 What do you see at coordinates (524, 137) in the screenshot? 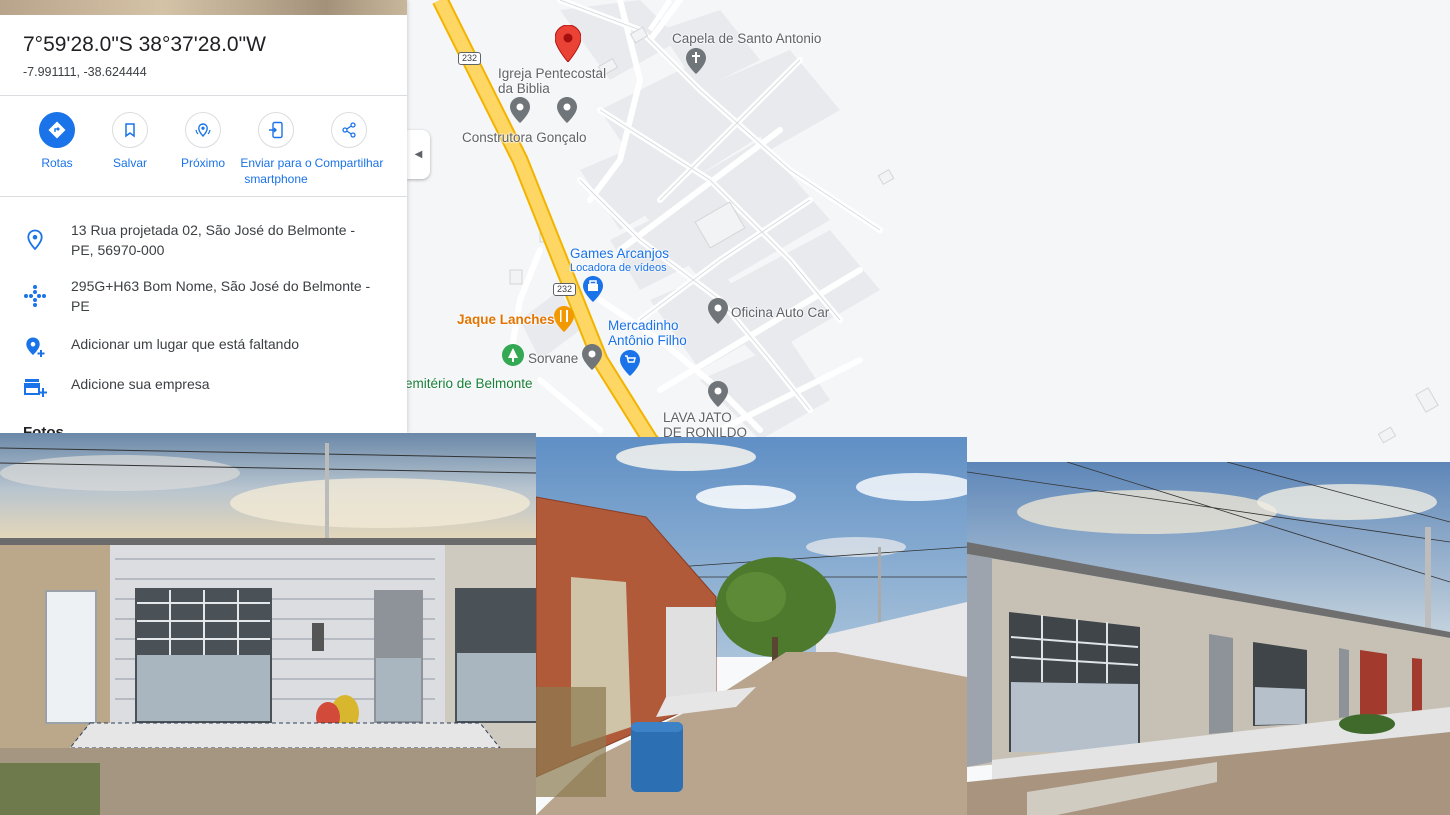
I see `label-construtora: Construtora Gonçalo` at bounding box center [524, 137].